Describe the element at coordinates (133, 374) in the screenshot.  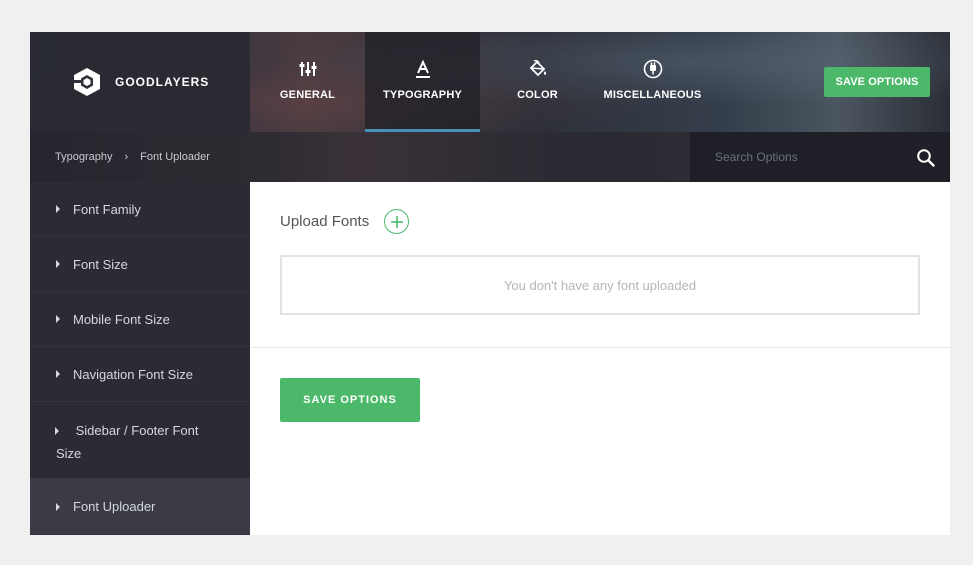
I see `sidebar-item-label: Navigation Font Size` at that location.